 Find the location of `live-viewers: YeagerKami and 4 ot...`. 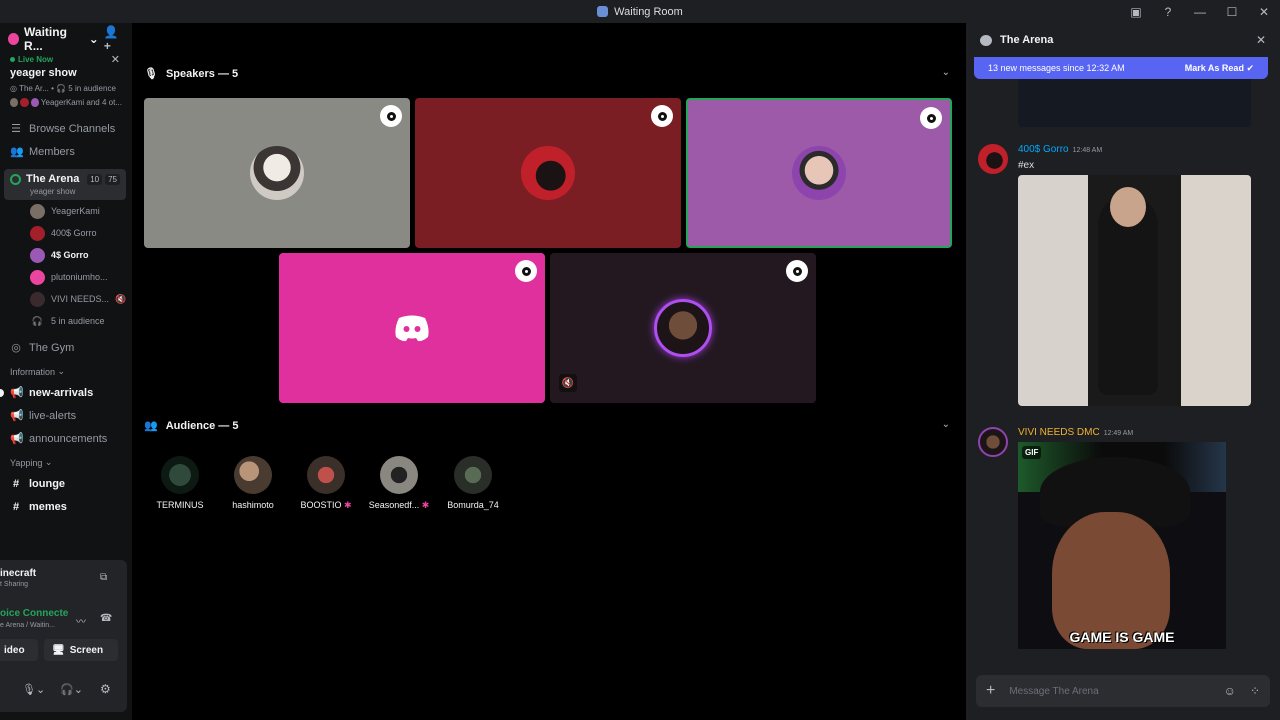

live-viewers: YeagerKami and 4 ot... is located at coordinates (66, 102).